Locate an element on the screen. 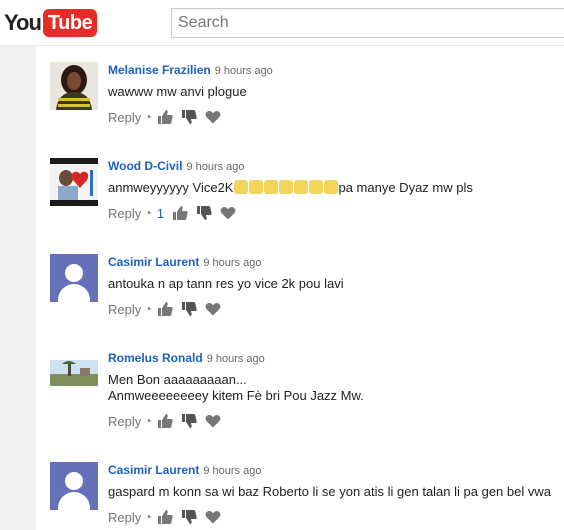  comment-text-after: pa manye Dyaz mw pls is located at coordinates (405, 187).